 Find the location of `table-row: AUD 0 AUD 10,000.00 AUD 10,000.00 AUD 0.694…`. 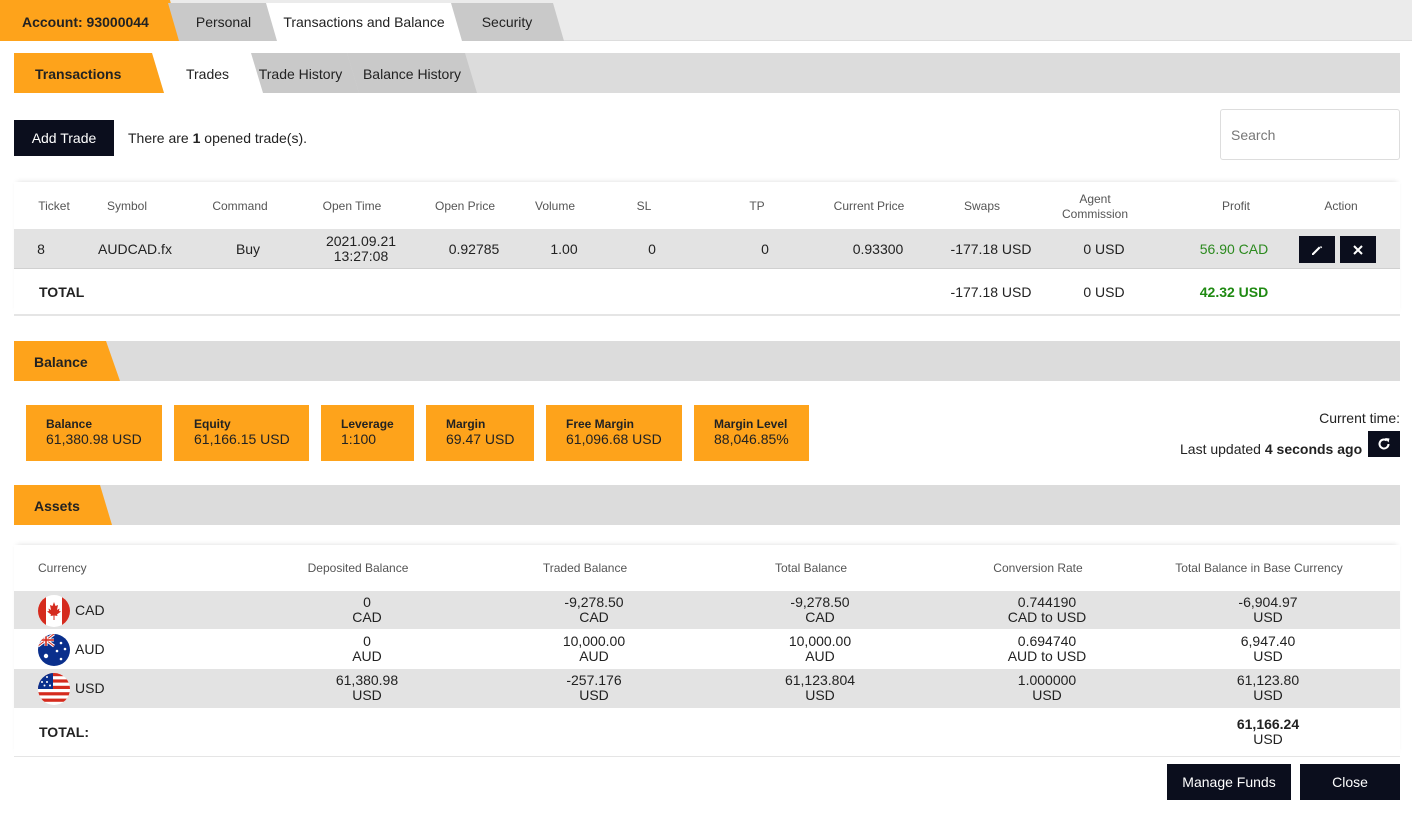

table-row: AUD 0 AUD 10,000.00 AUD 10,000.00 AUD 0.694… is located at coordinates (707, 649).